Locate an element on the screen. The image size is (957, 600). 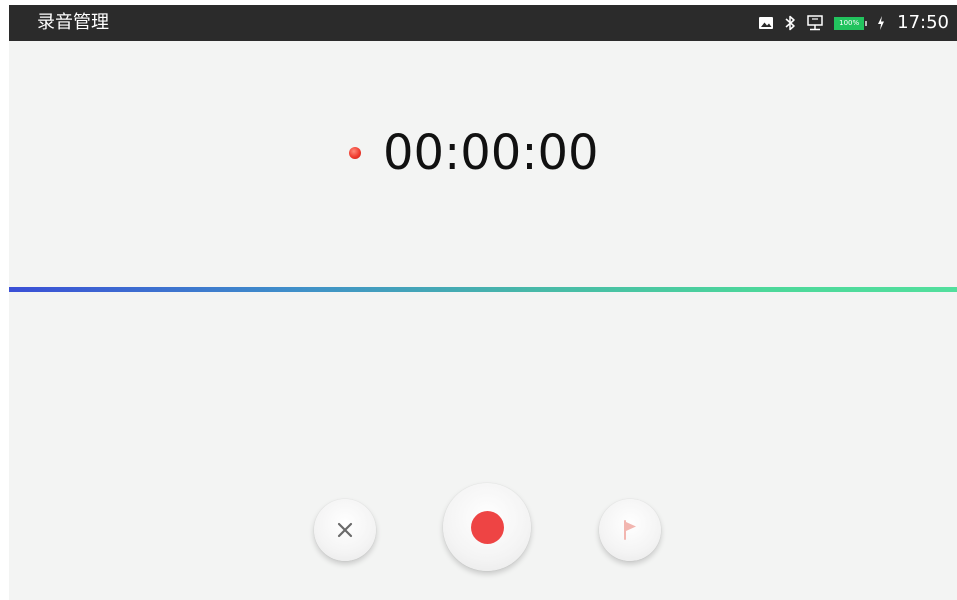
cancel-button is located at coordinates (345, 530).